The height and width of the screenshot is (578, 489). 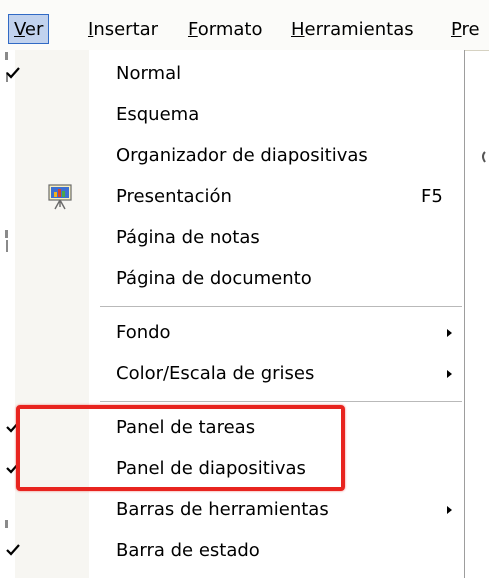 What do you see at coordinates (193, 29) in the screenshot?
I see `menubar-mnemonic: F` at bounding box center [193, 29].